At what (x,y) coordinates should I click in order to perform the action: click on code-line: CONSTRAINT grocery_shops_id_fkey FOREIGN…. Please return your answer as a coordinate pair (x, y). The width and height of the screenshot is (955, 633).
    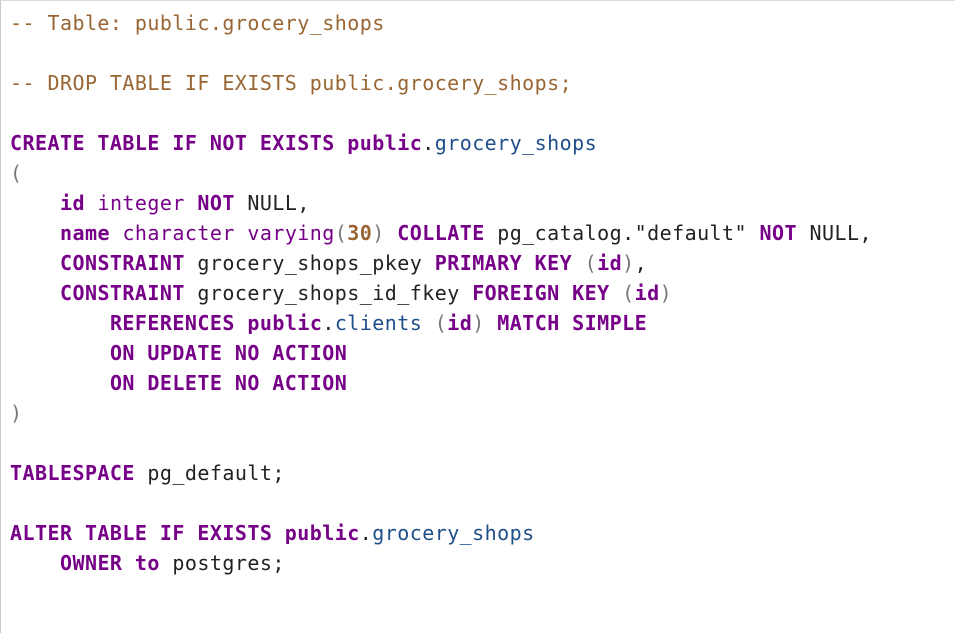
    Looking at the image, I should click on (441, 293).